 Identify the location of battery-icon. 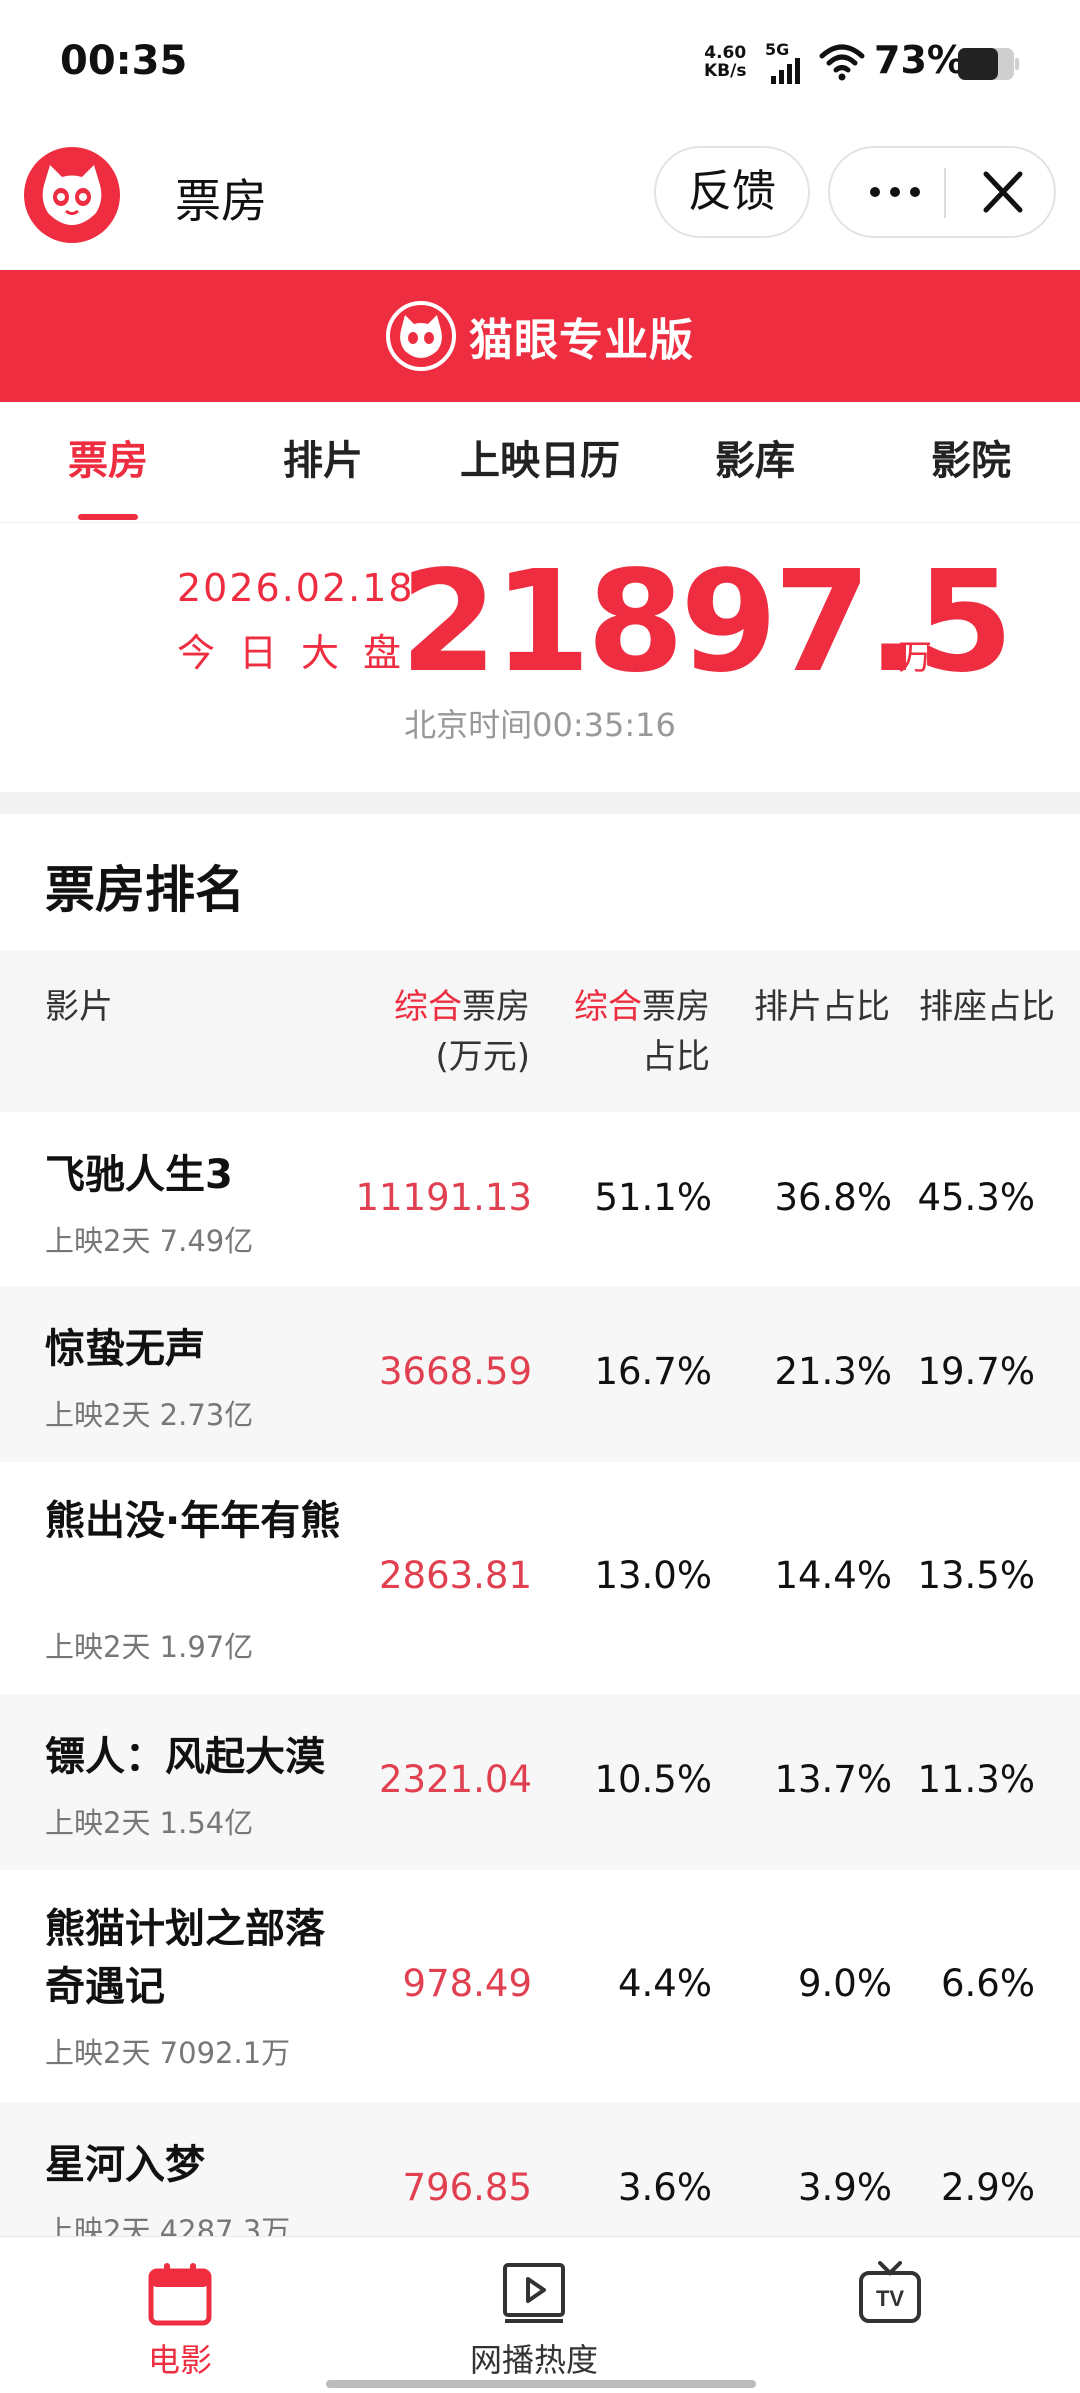
(988, 64).